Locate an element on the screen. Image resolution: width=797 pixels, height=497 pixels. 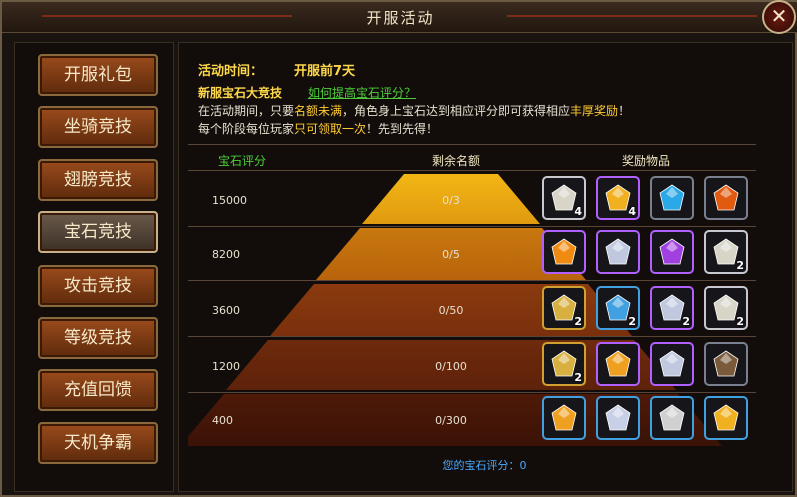
event-title: 新服宝石大竞技 is located at coordinates (240, 93).